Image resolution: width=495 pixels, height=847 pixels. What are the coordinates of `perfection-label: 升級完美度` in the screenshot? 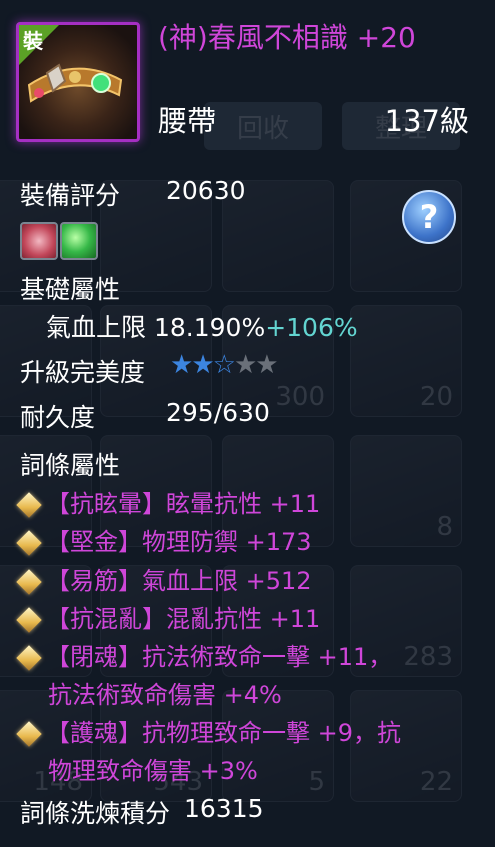 It's located at (83, 372).